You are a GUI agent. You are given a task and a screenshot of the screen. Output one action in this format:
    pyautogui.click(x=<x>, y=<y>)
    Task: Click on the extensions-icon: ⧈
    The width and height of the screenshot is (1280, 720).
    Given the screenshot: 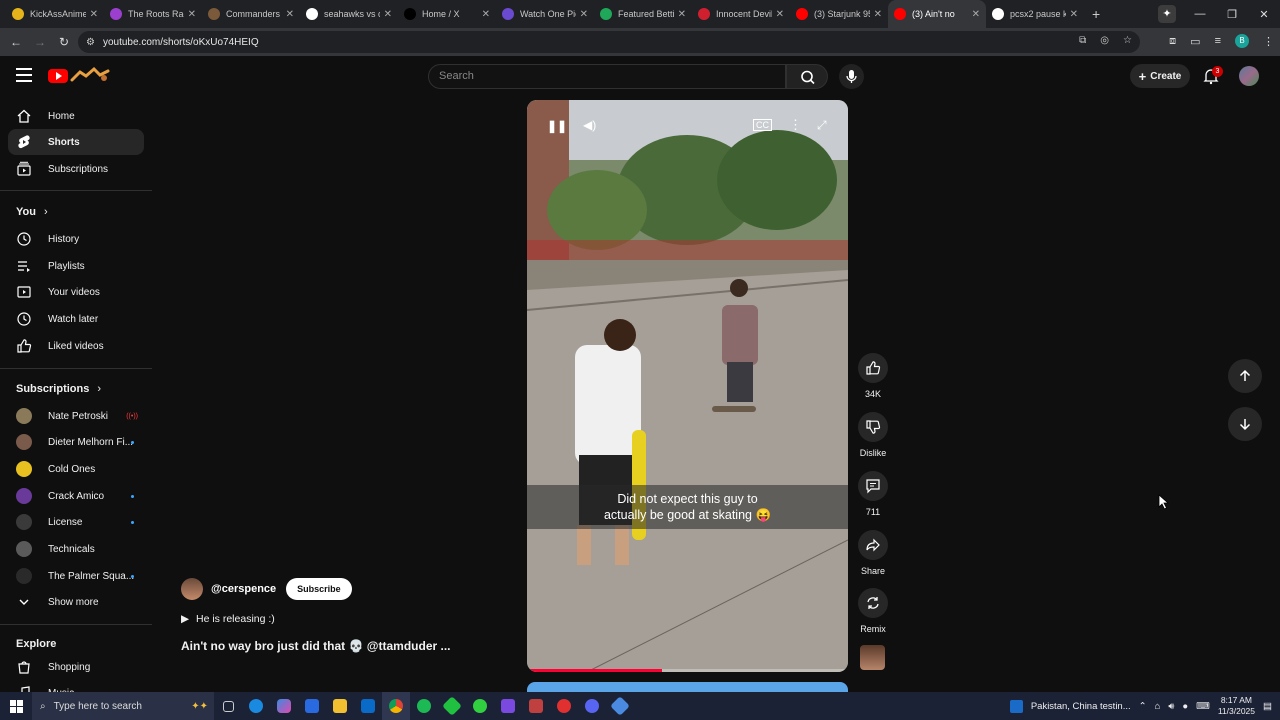 What is the action you would take?
    pyautogui.click(x=1172, y=41)
    